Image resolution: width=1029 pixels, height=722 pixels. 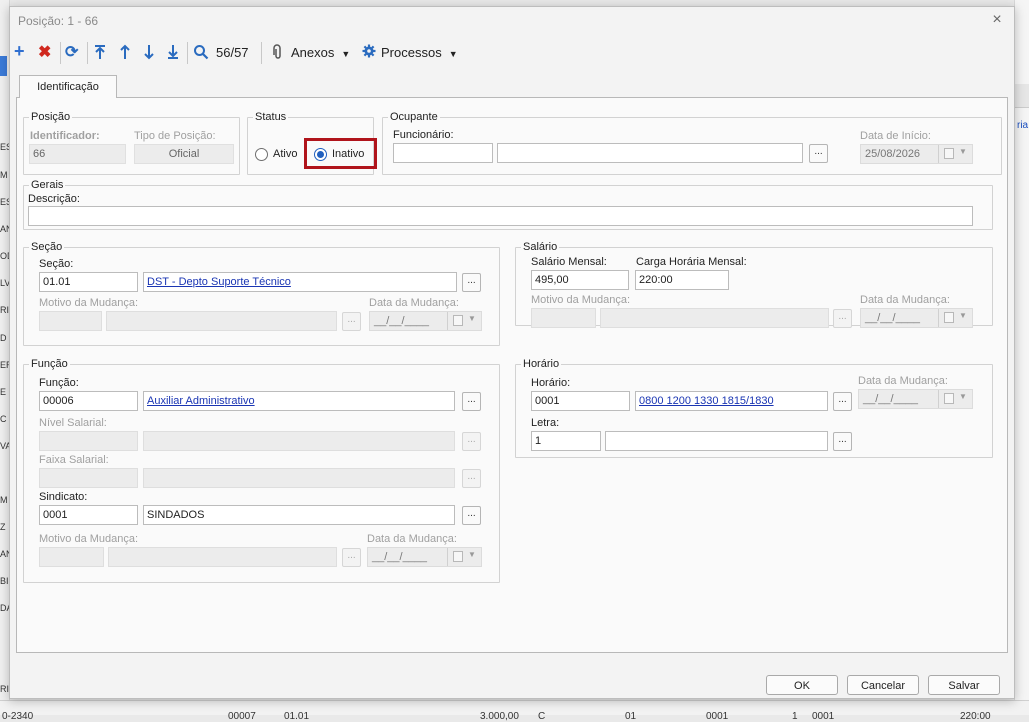 What do you see at coordinates (299, 515) in the screenshot?
I see `sindicato-name-input: SINDADOS` at bounding box center [299, 515].